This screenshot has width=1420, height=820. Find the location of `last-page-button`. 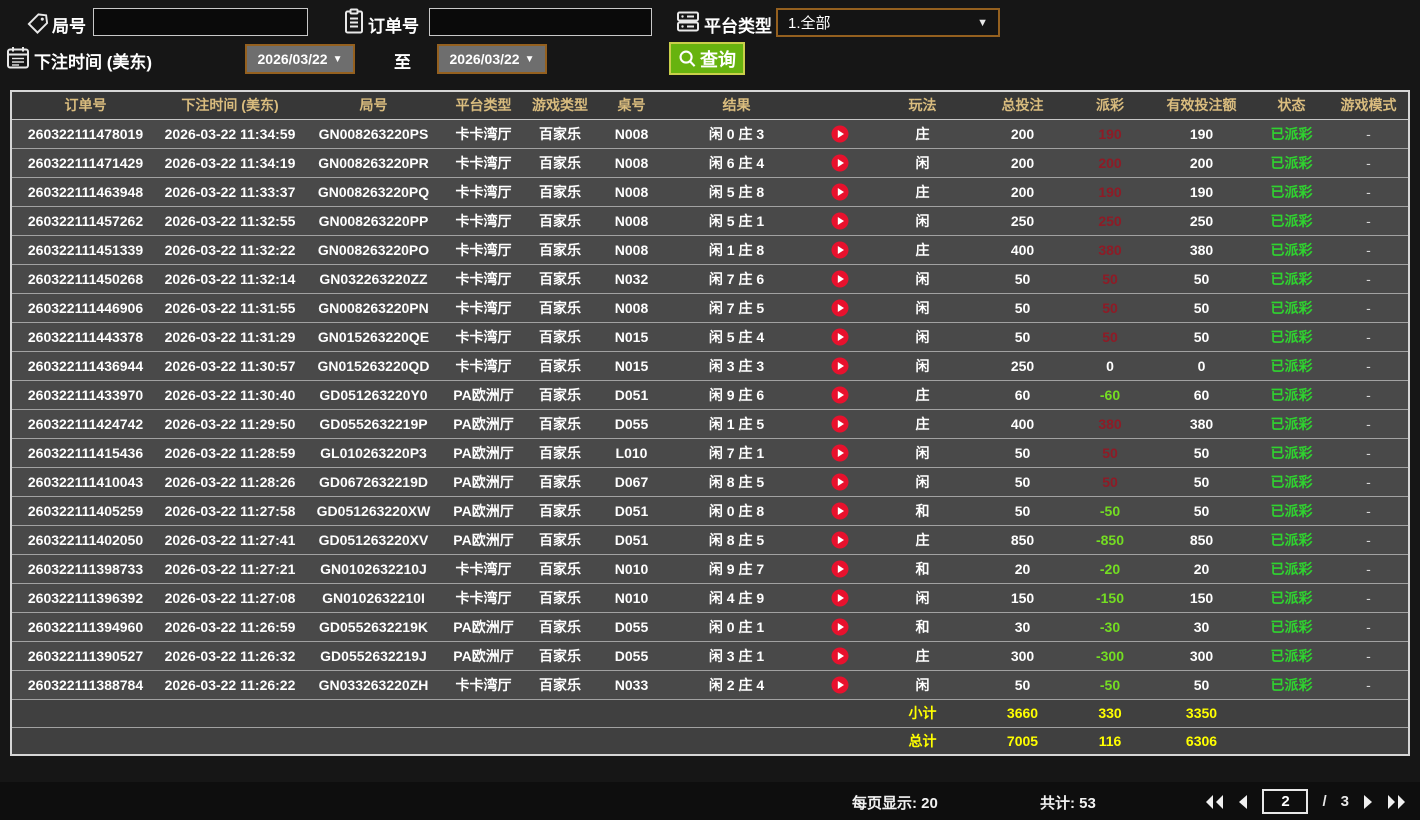

last-page-button is located at coordinates (1396, 801).